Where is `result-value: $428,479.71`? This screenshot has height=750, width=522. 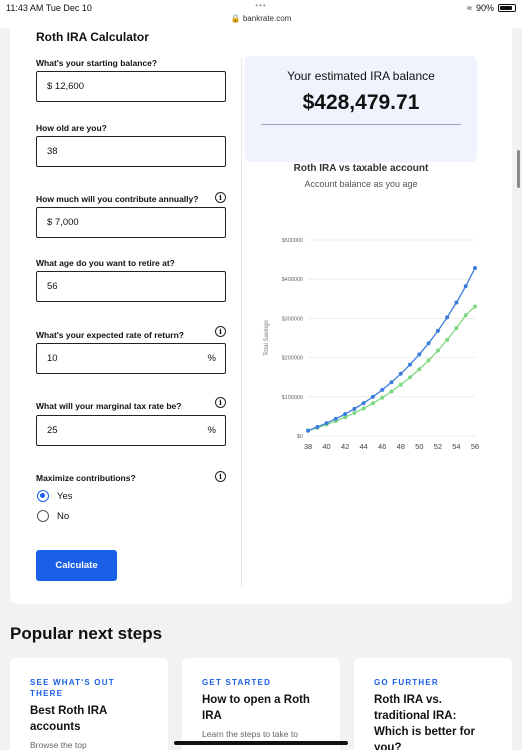
result-value: $428,479.71 is located at coordinates (361, 102).